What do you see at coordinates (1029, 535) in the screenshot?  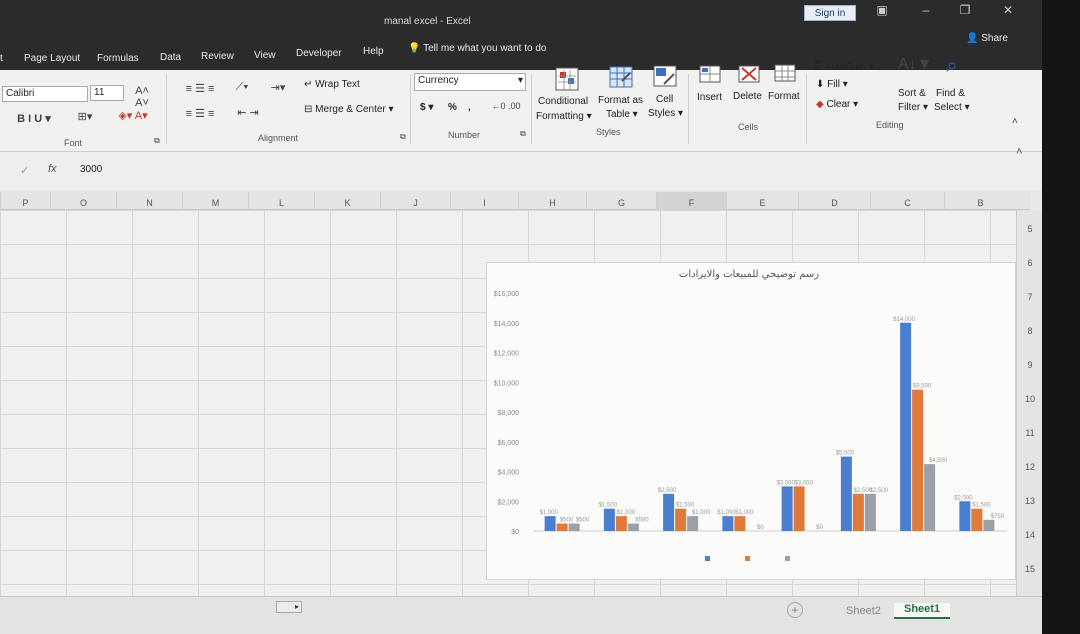 I see `row-header: 14` at bounding box center [1029, 535].